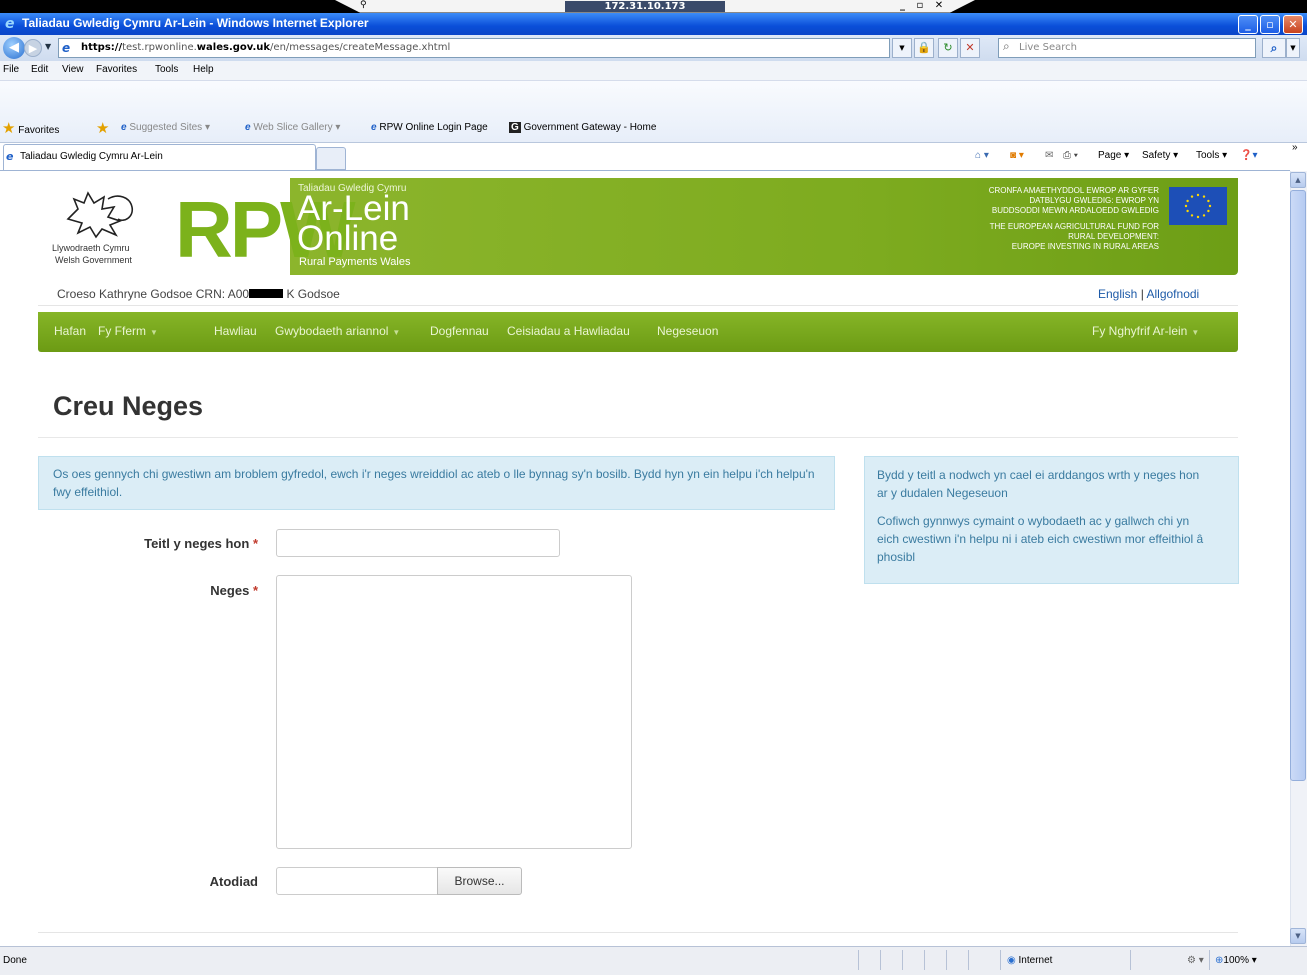  Describe the element at coordinates (116, 69) in the screenshot. I see `menu-favorites: Favorites` at that location.